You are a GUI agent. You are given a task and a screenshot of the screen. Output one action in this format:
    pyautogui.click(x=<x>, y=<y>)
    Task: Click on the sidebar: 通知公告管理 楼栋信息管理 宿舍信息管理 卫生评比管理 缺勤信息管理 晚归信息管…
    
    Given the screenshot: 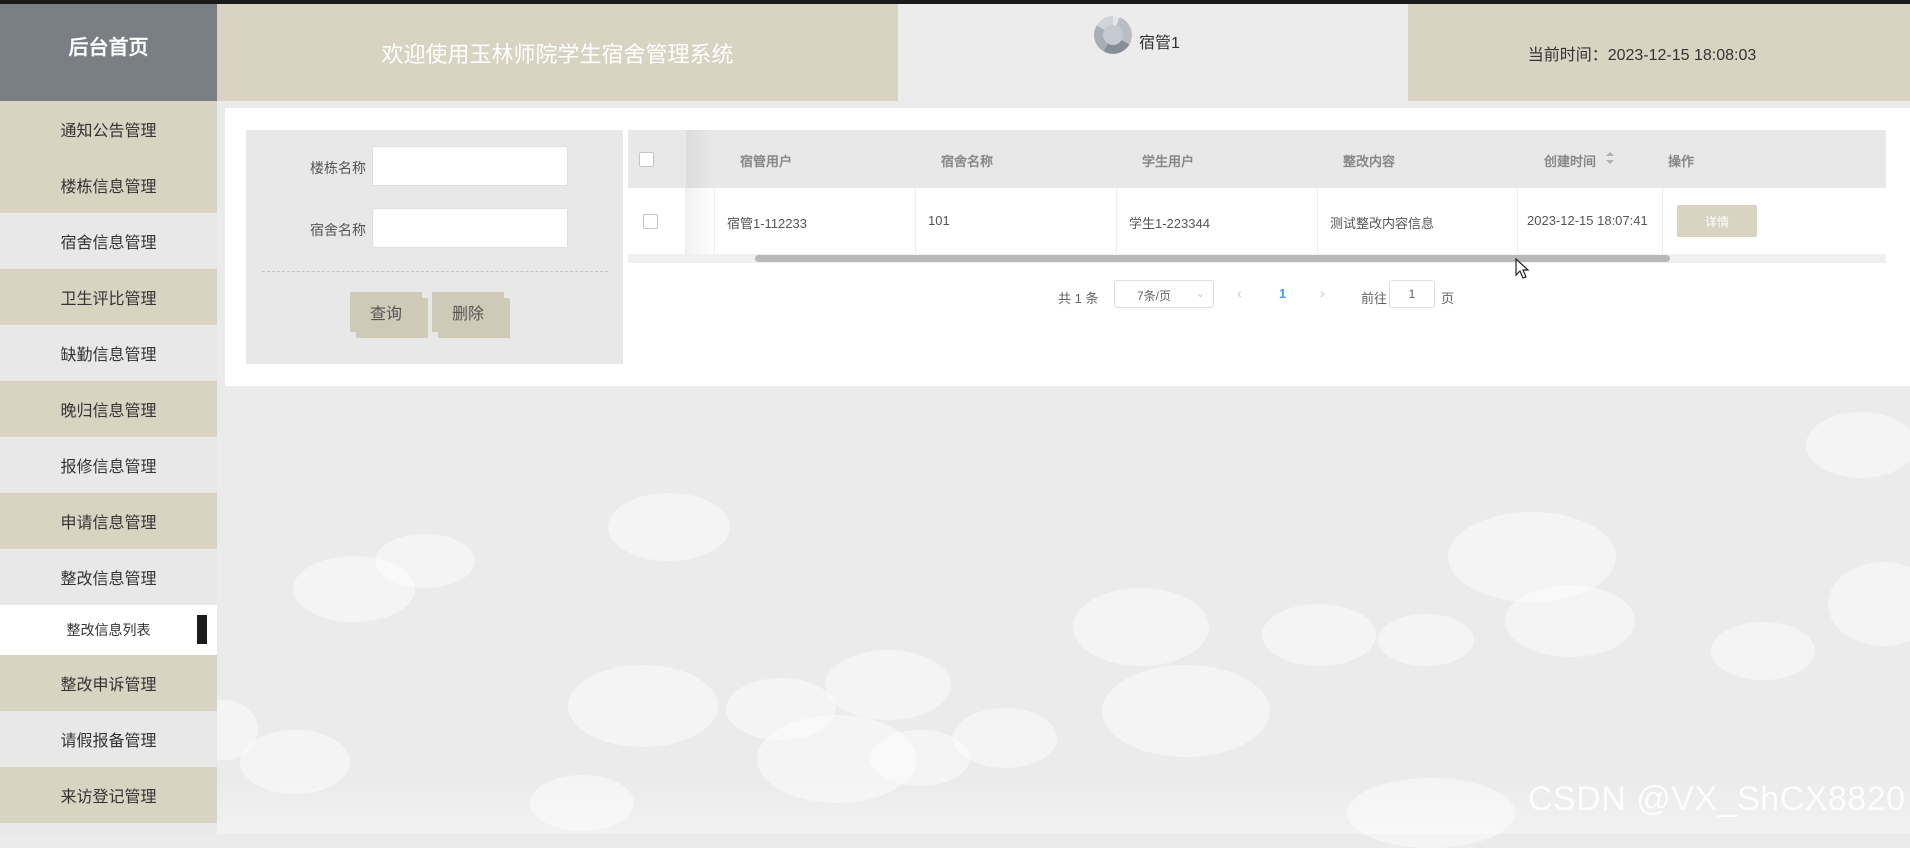 What is the action you would take?
    pyautogui.click(x=108, y=467)
    